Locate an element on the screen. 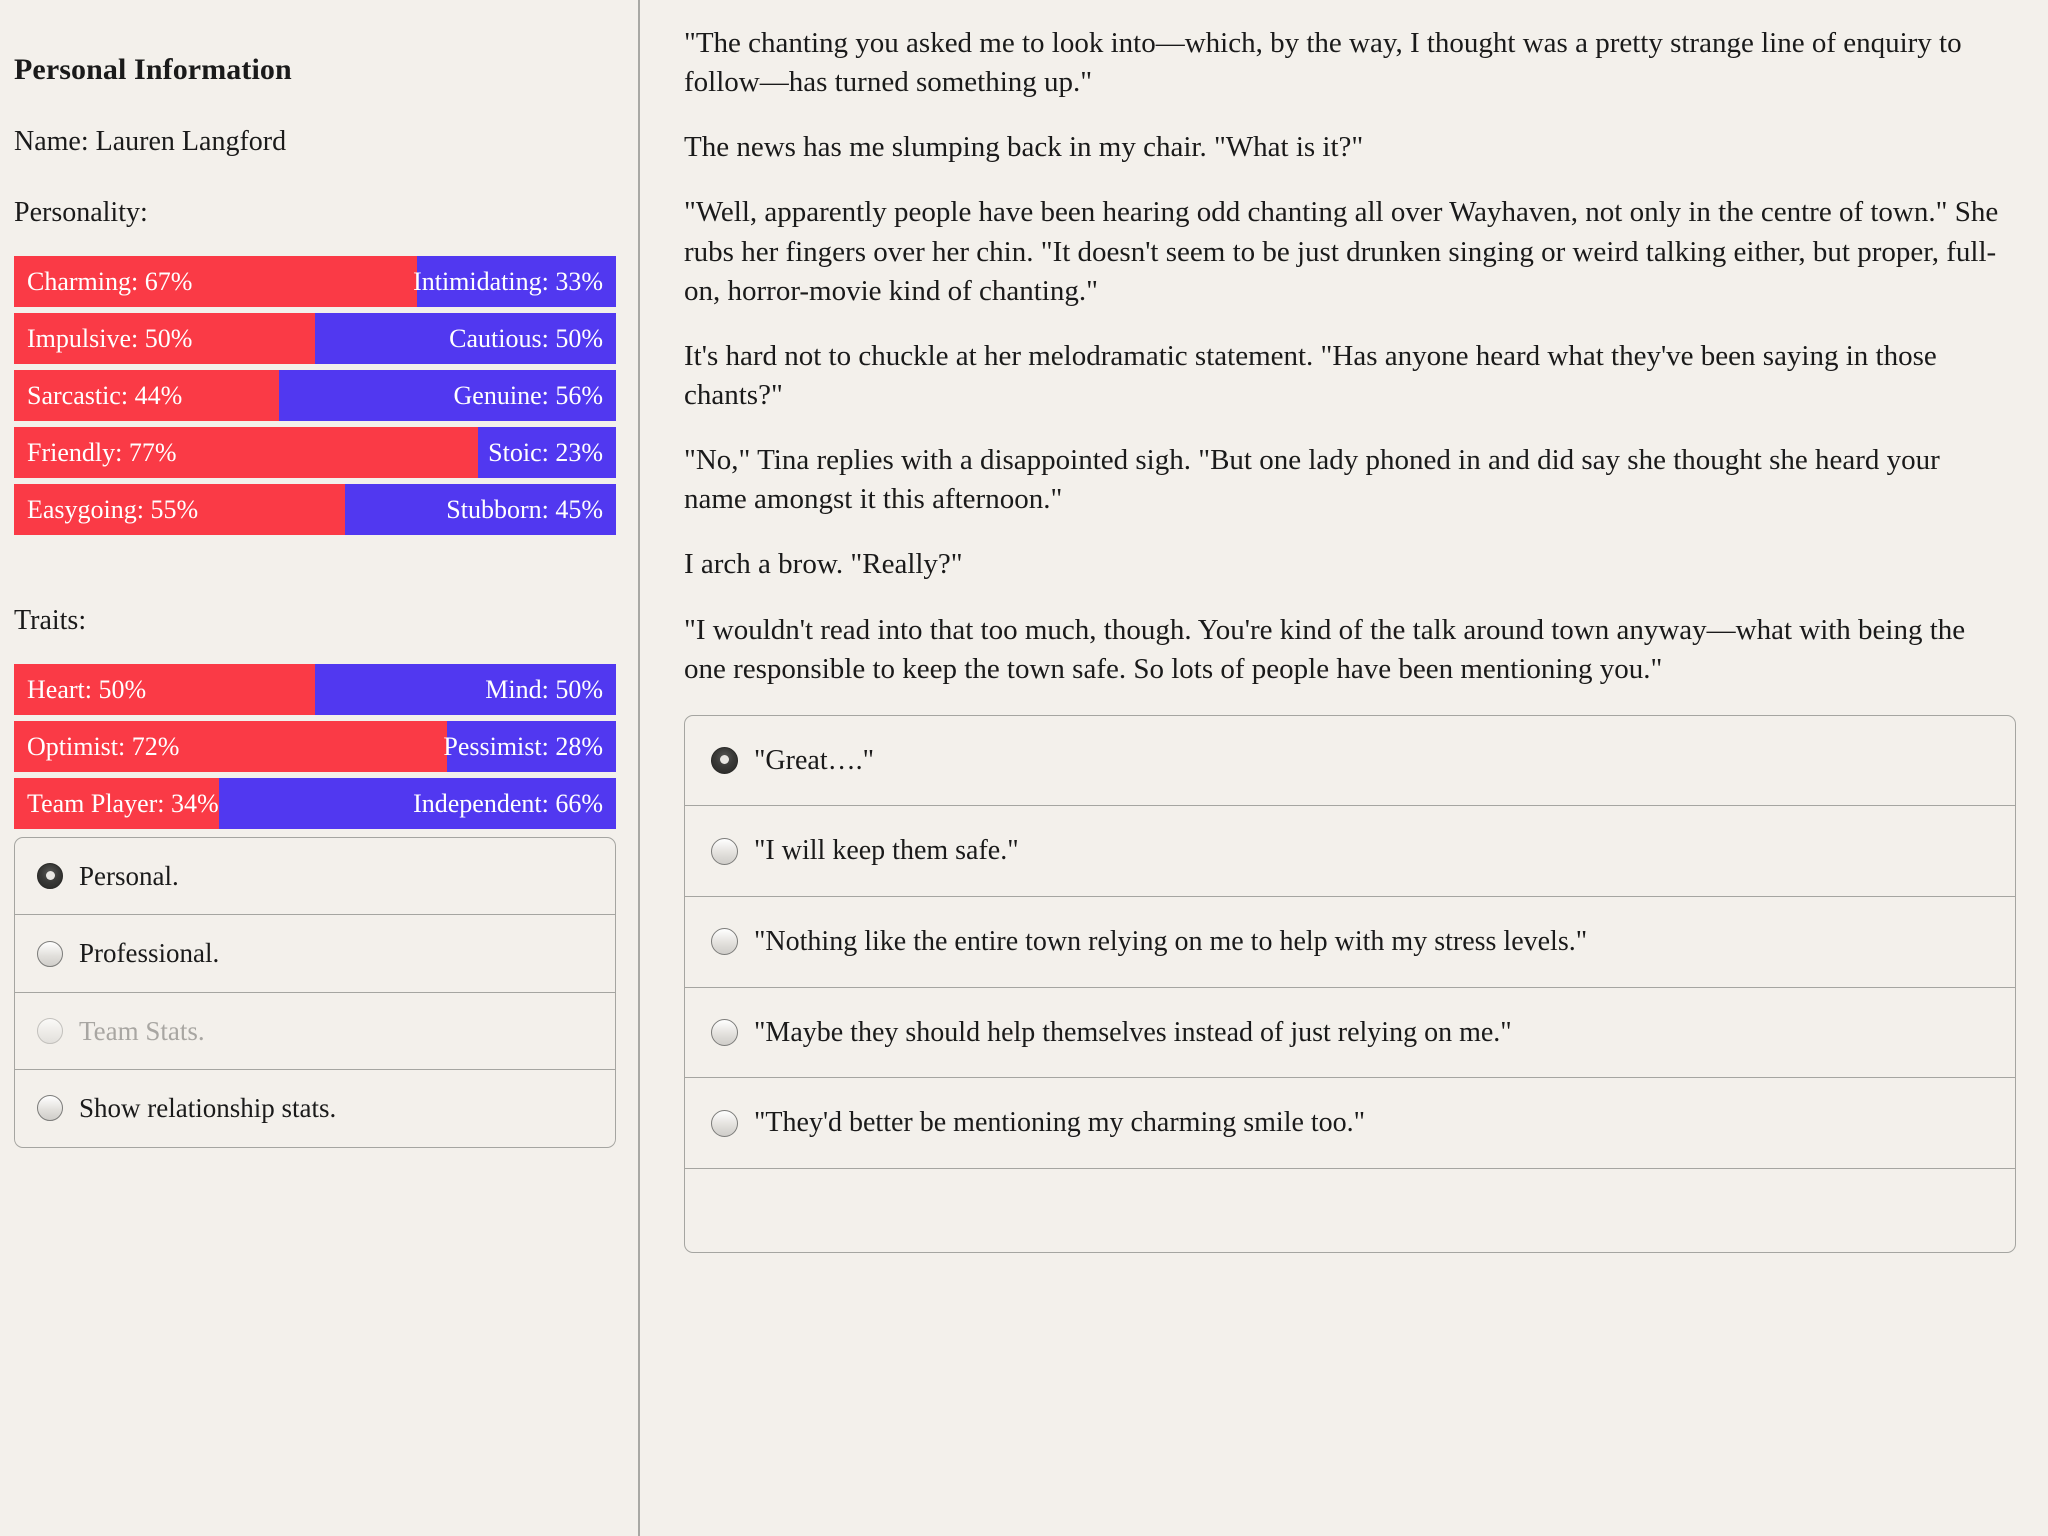 This screenshot has height=1536, width=2048. stat-bar-right-label: Mind: 50% is located at coordinates (544, 689).